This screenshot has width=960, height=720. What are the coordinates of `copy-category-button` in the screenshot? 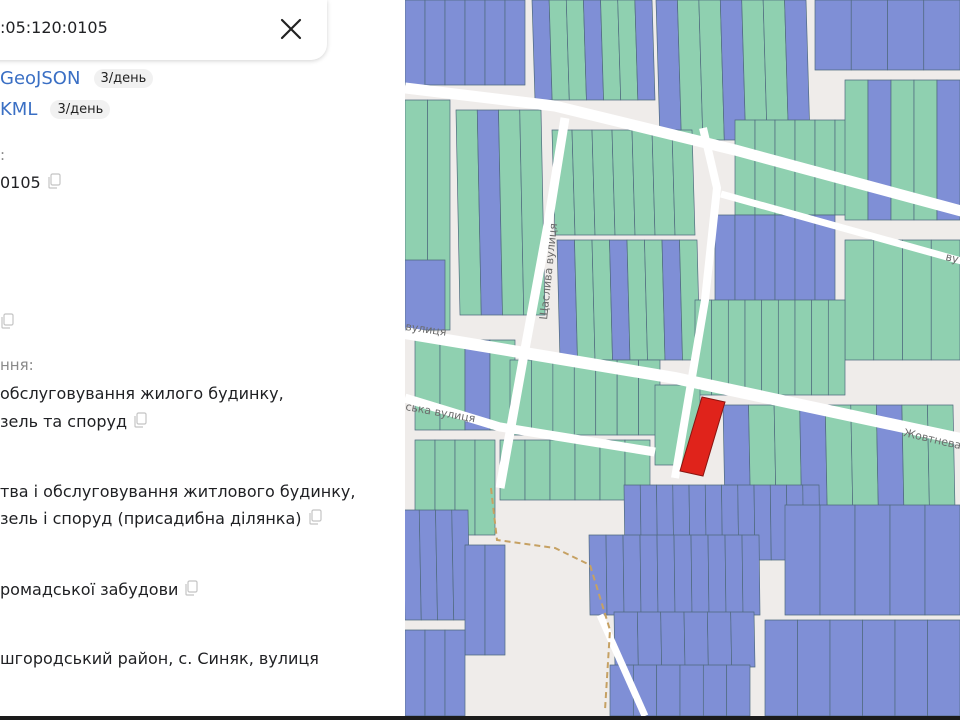 It's located at (191, 588).